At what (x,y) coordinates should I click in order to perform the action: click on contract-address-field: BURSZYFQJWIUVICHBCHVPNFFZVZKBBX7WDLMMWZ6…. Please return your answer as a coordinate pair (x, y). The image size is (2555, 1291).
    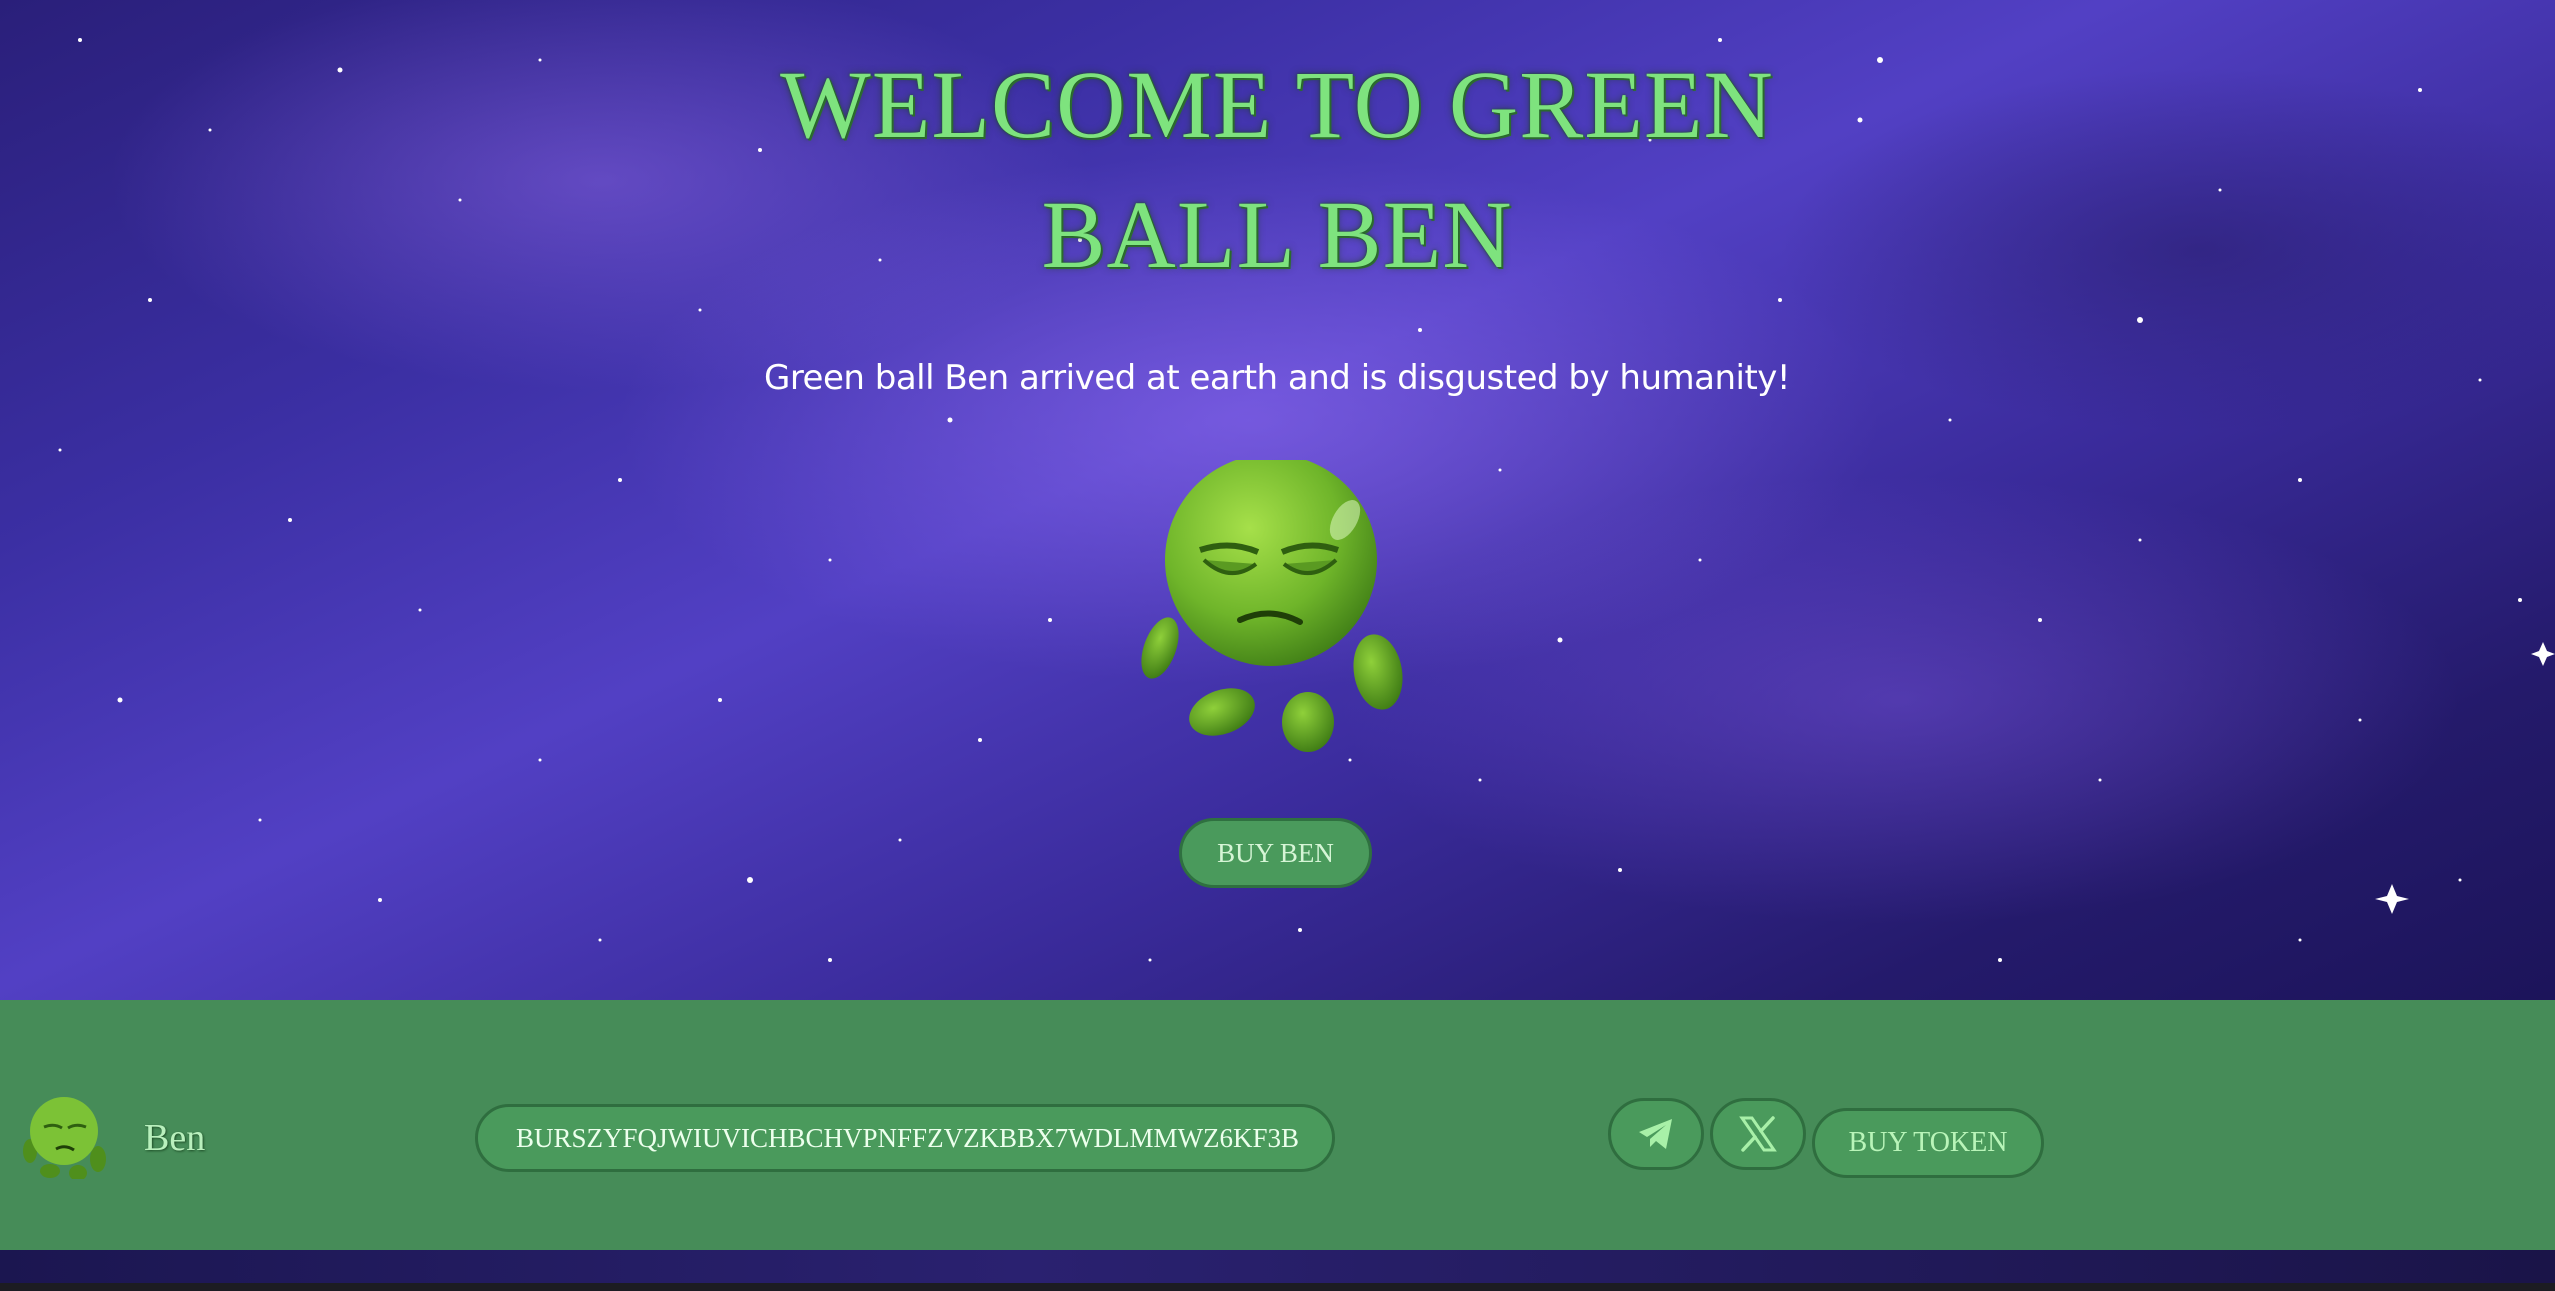
    Looking at the image, I should click on (905, 1138).